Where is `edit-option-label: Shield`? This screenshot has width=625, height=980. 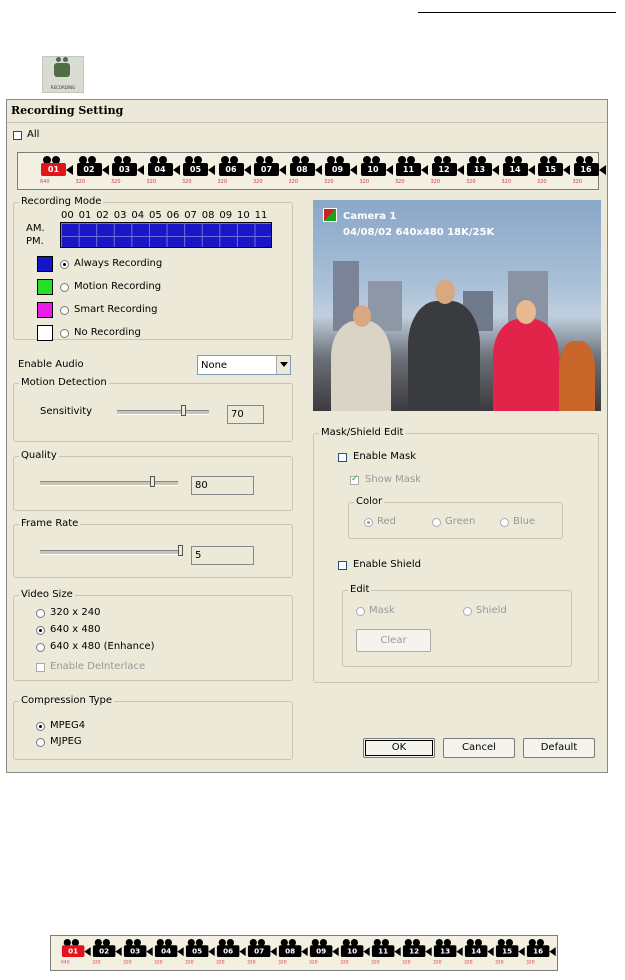
edit-option-label: Shield is located at coordinates (491, 610).